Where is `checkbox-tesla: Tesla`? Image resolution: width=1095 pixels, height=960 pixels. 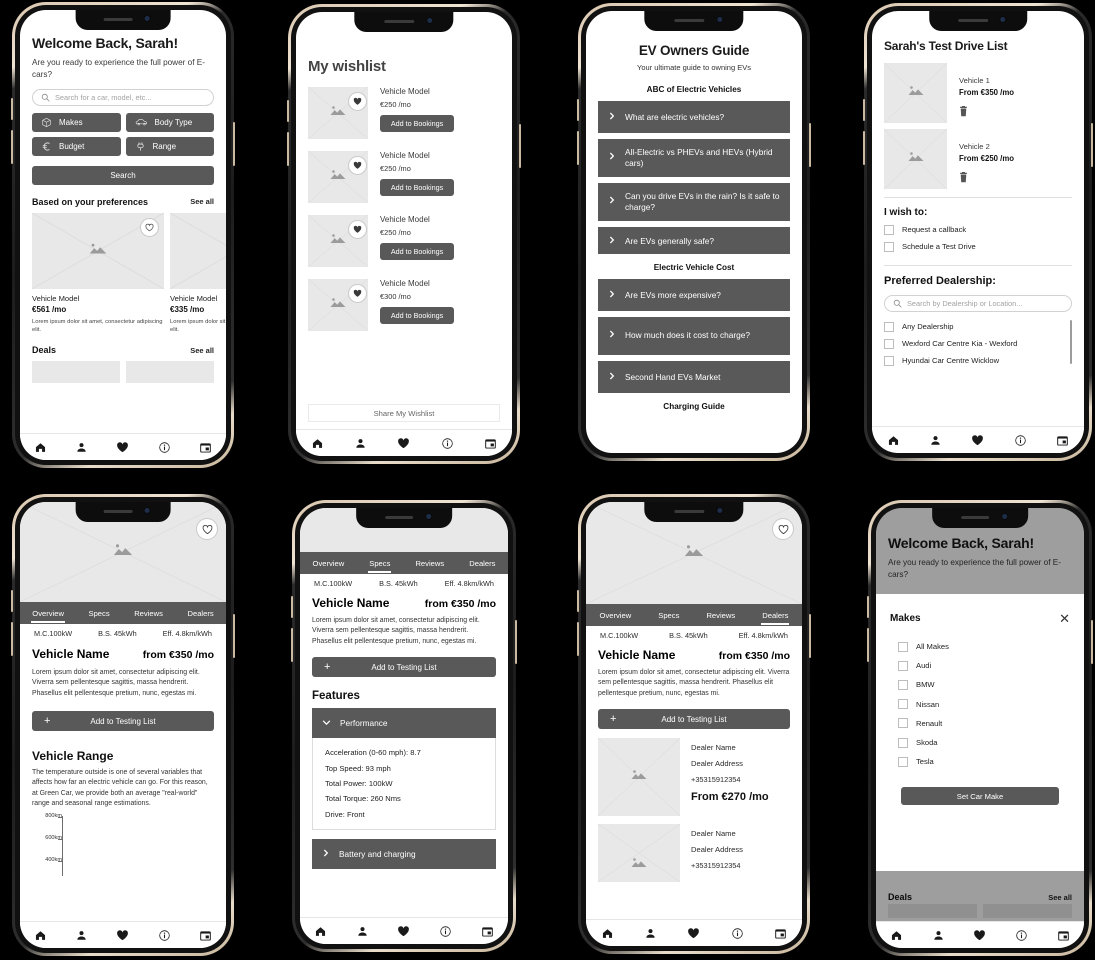 checkbox-tesla: Tesla is located at coordinates (984, 761).